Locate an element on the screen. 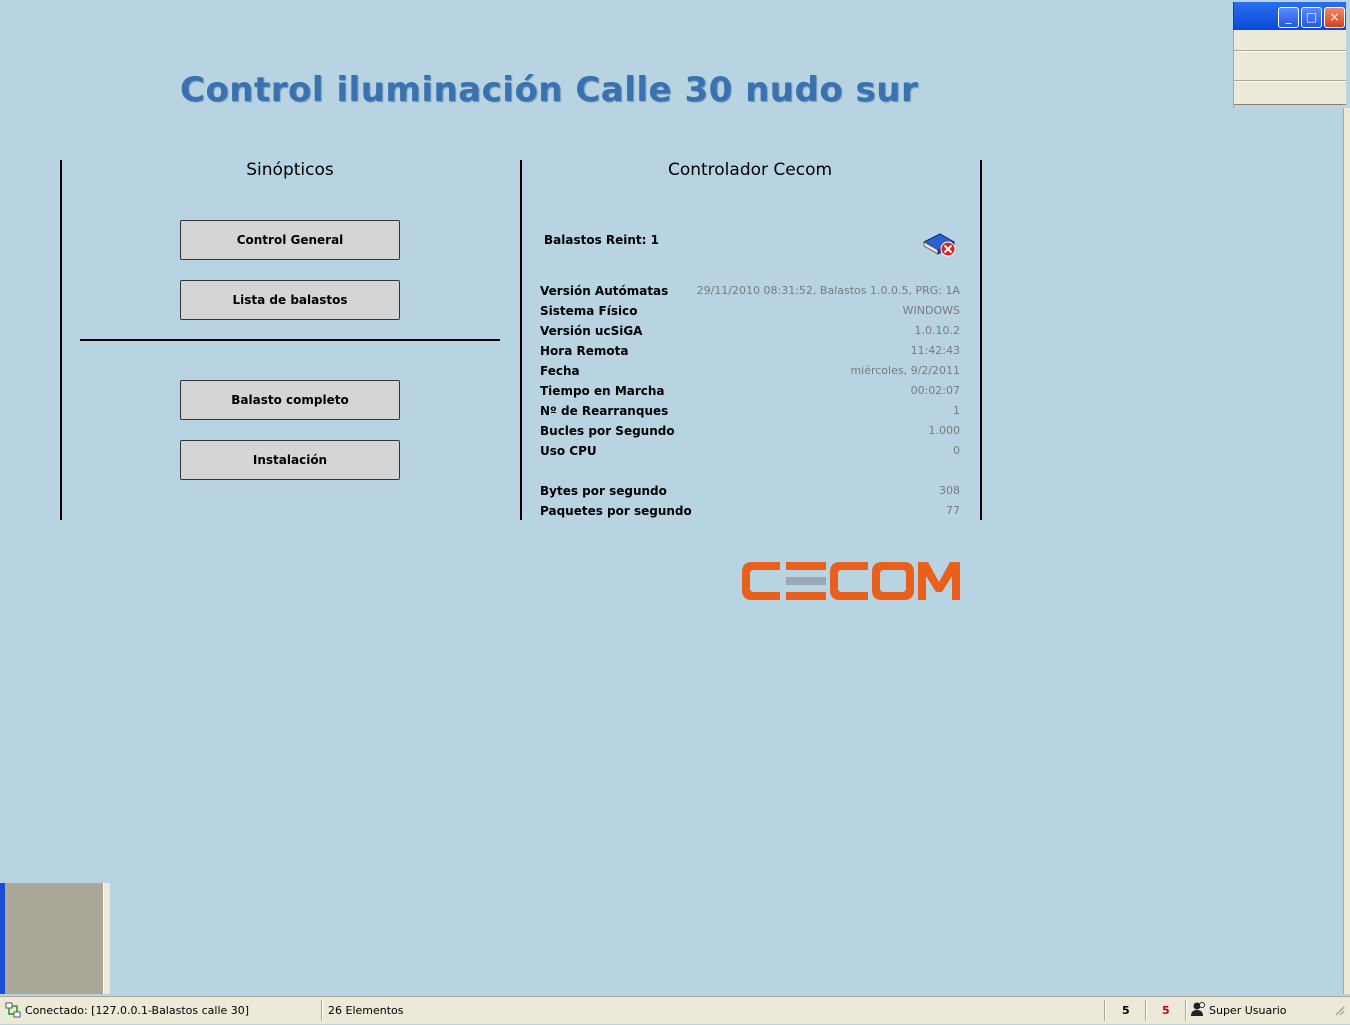 The width and height of the screenshot is (1350, 1025). instalacion-button: Instalación is located at coordinates (290, 460).